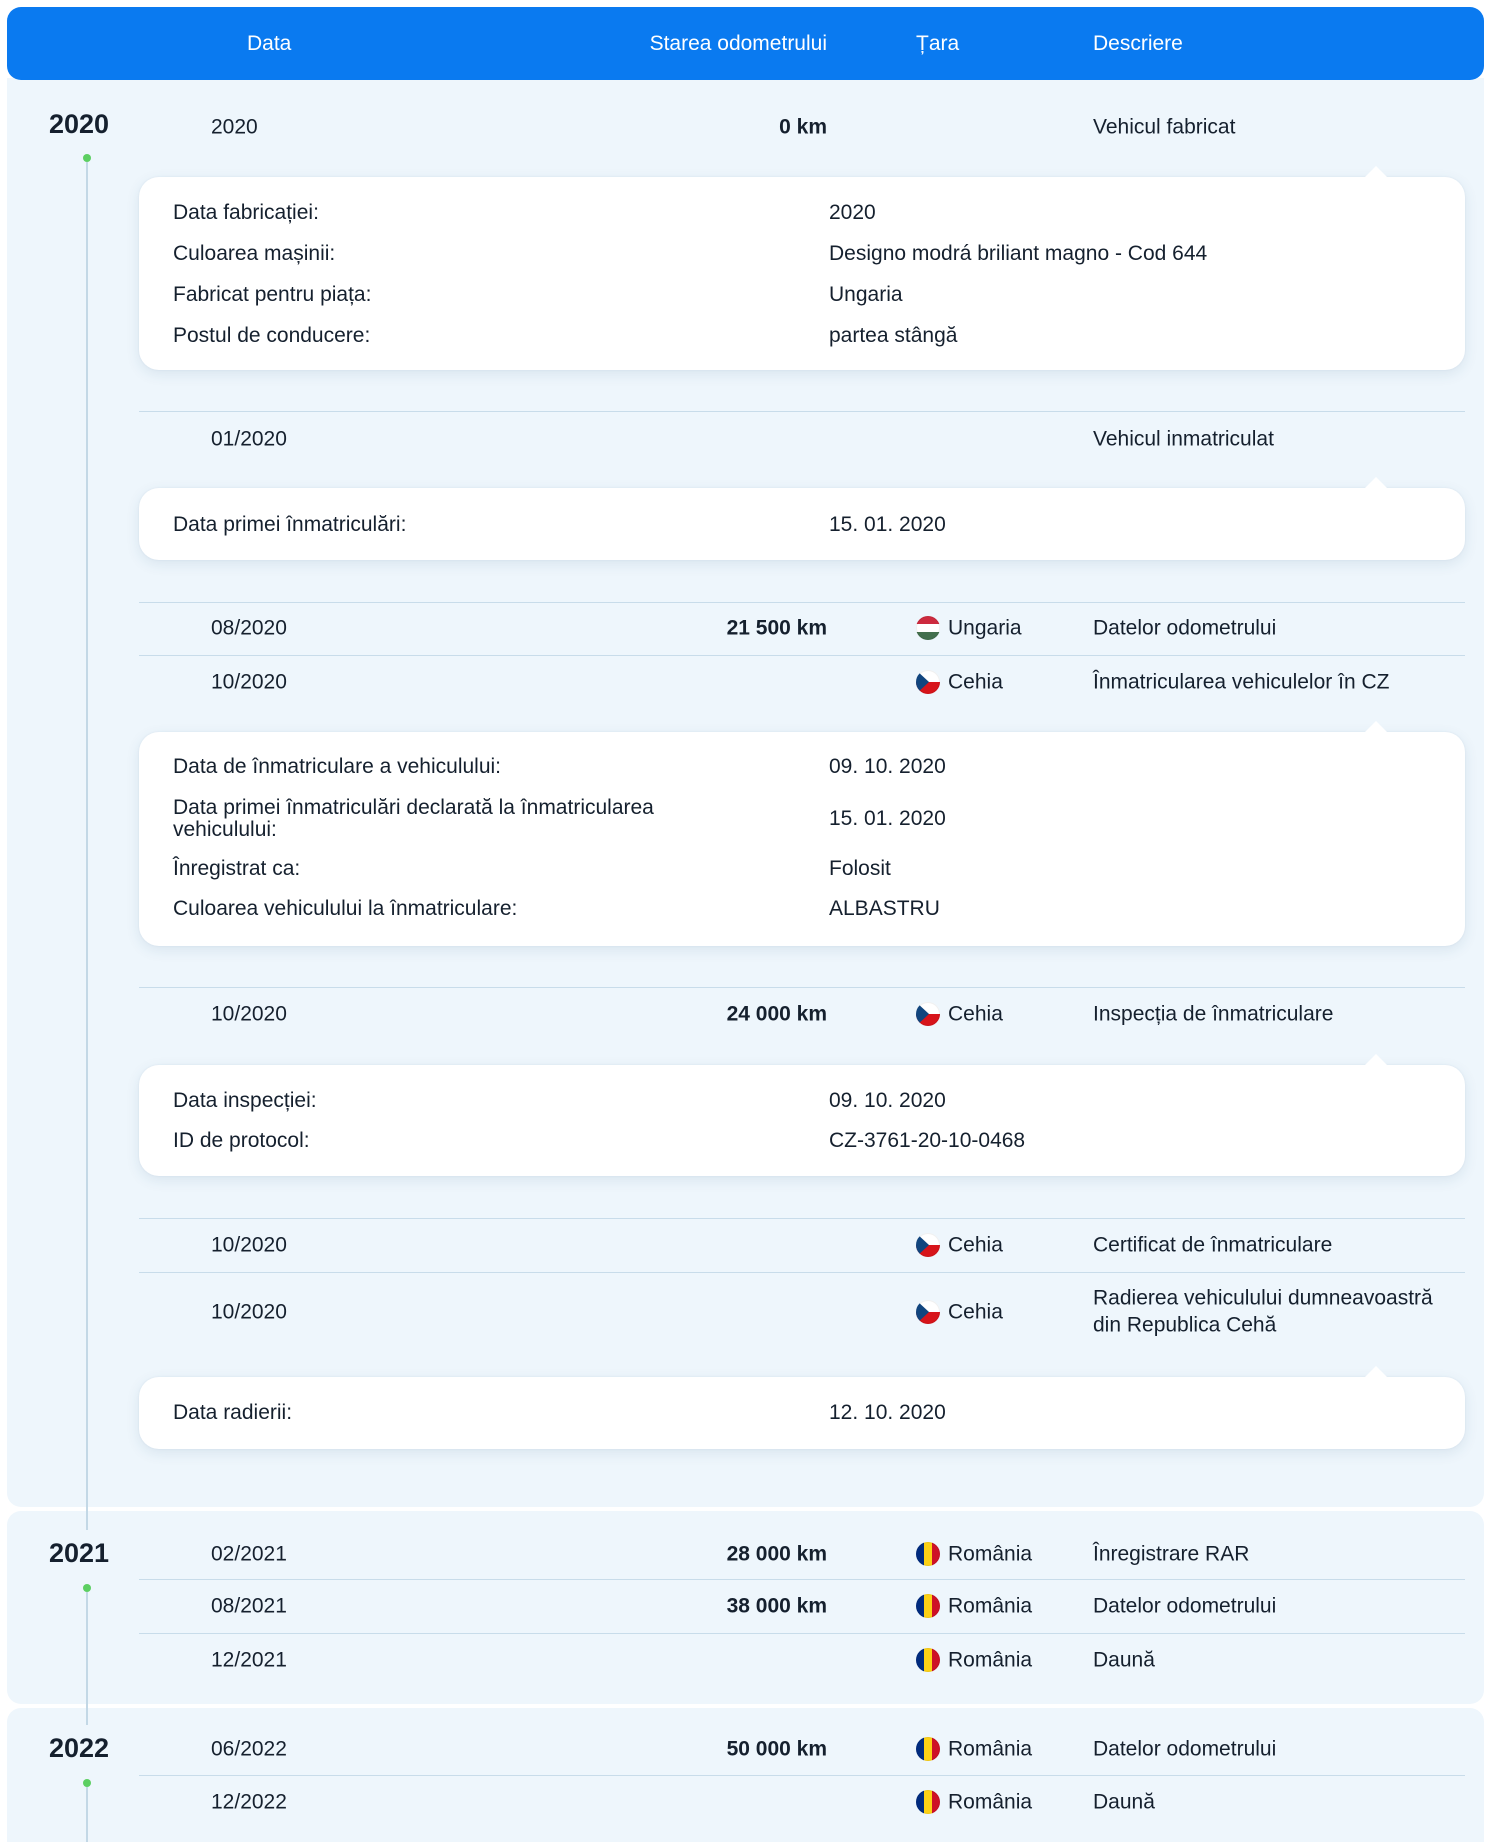 The image size is (1493, 1842). Describe the element at coordinates (272, 335) in the screenshot. I see `detail-label: Postul de conducere:` at that location.